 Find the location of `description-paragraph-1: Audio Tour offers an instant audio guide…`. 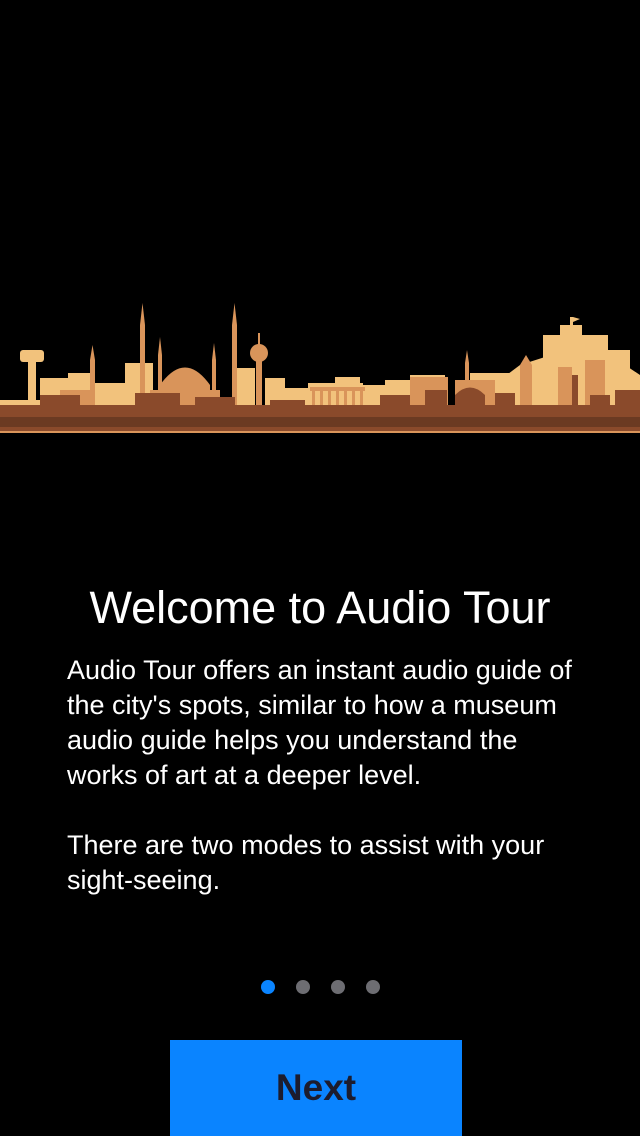

description-paragraph-1: Audio Tour offers an instant audio guide… is located at coordinates (319, 722).